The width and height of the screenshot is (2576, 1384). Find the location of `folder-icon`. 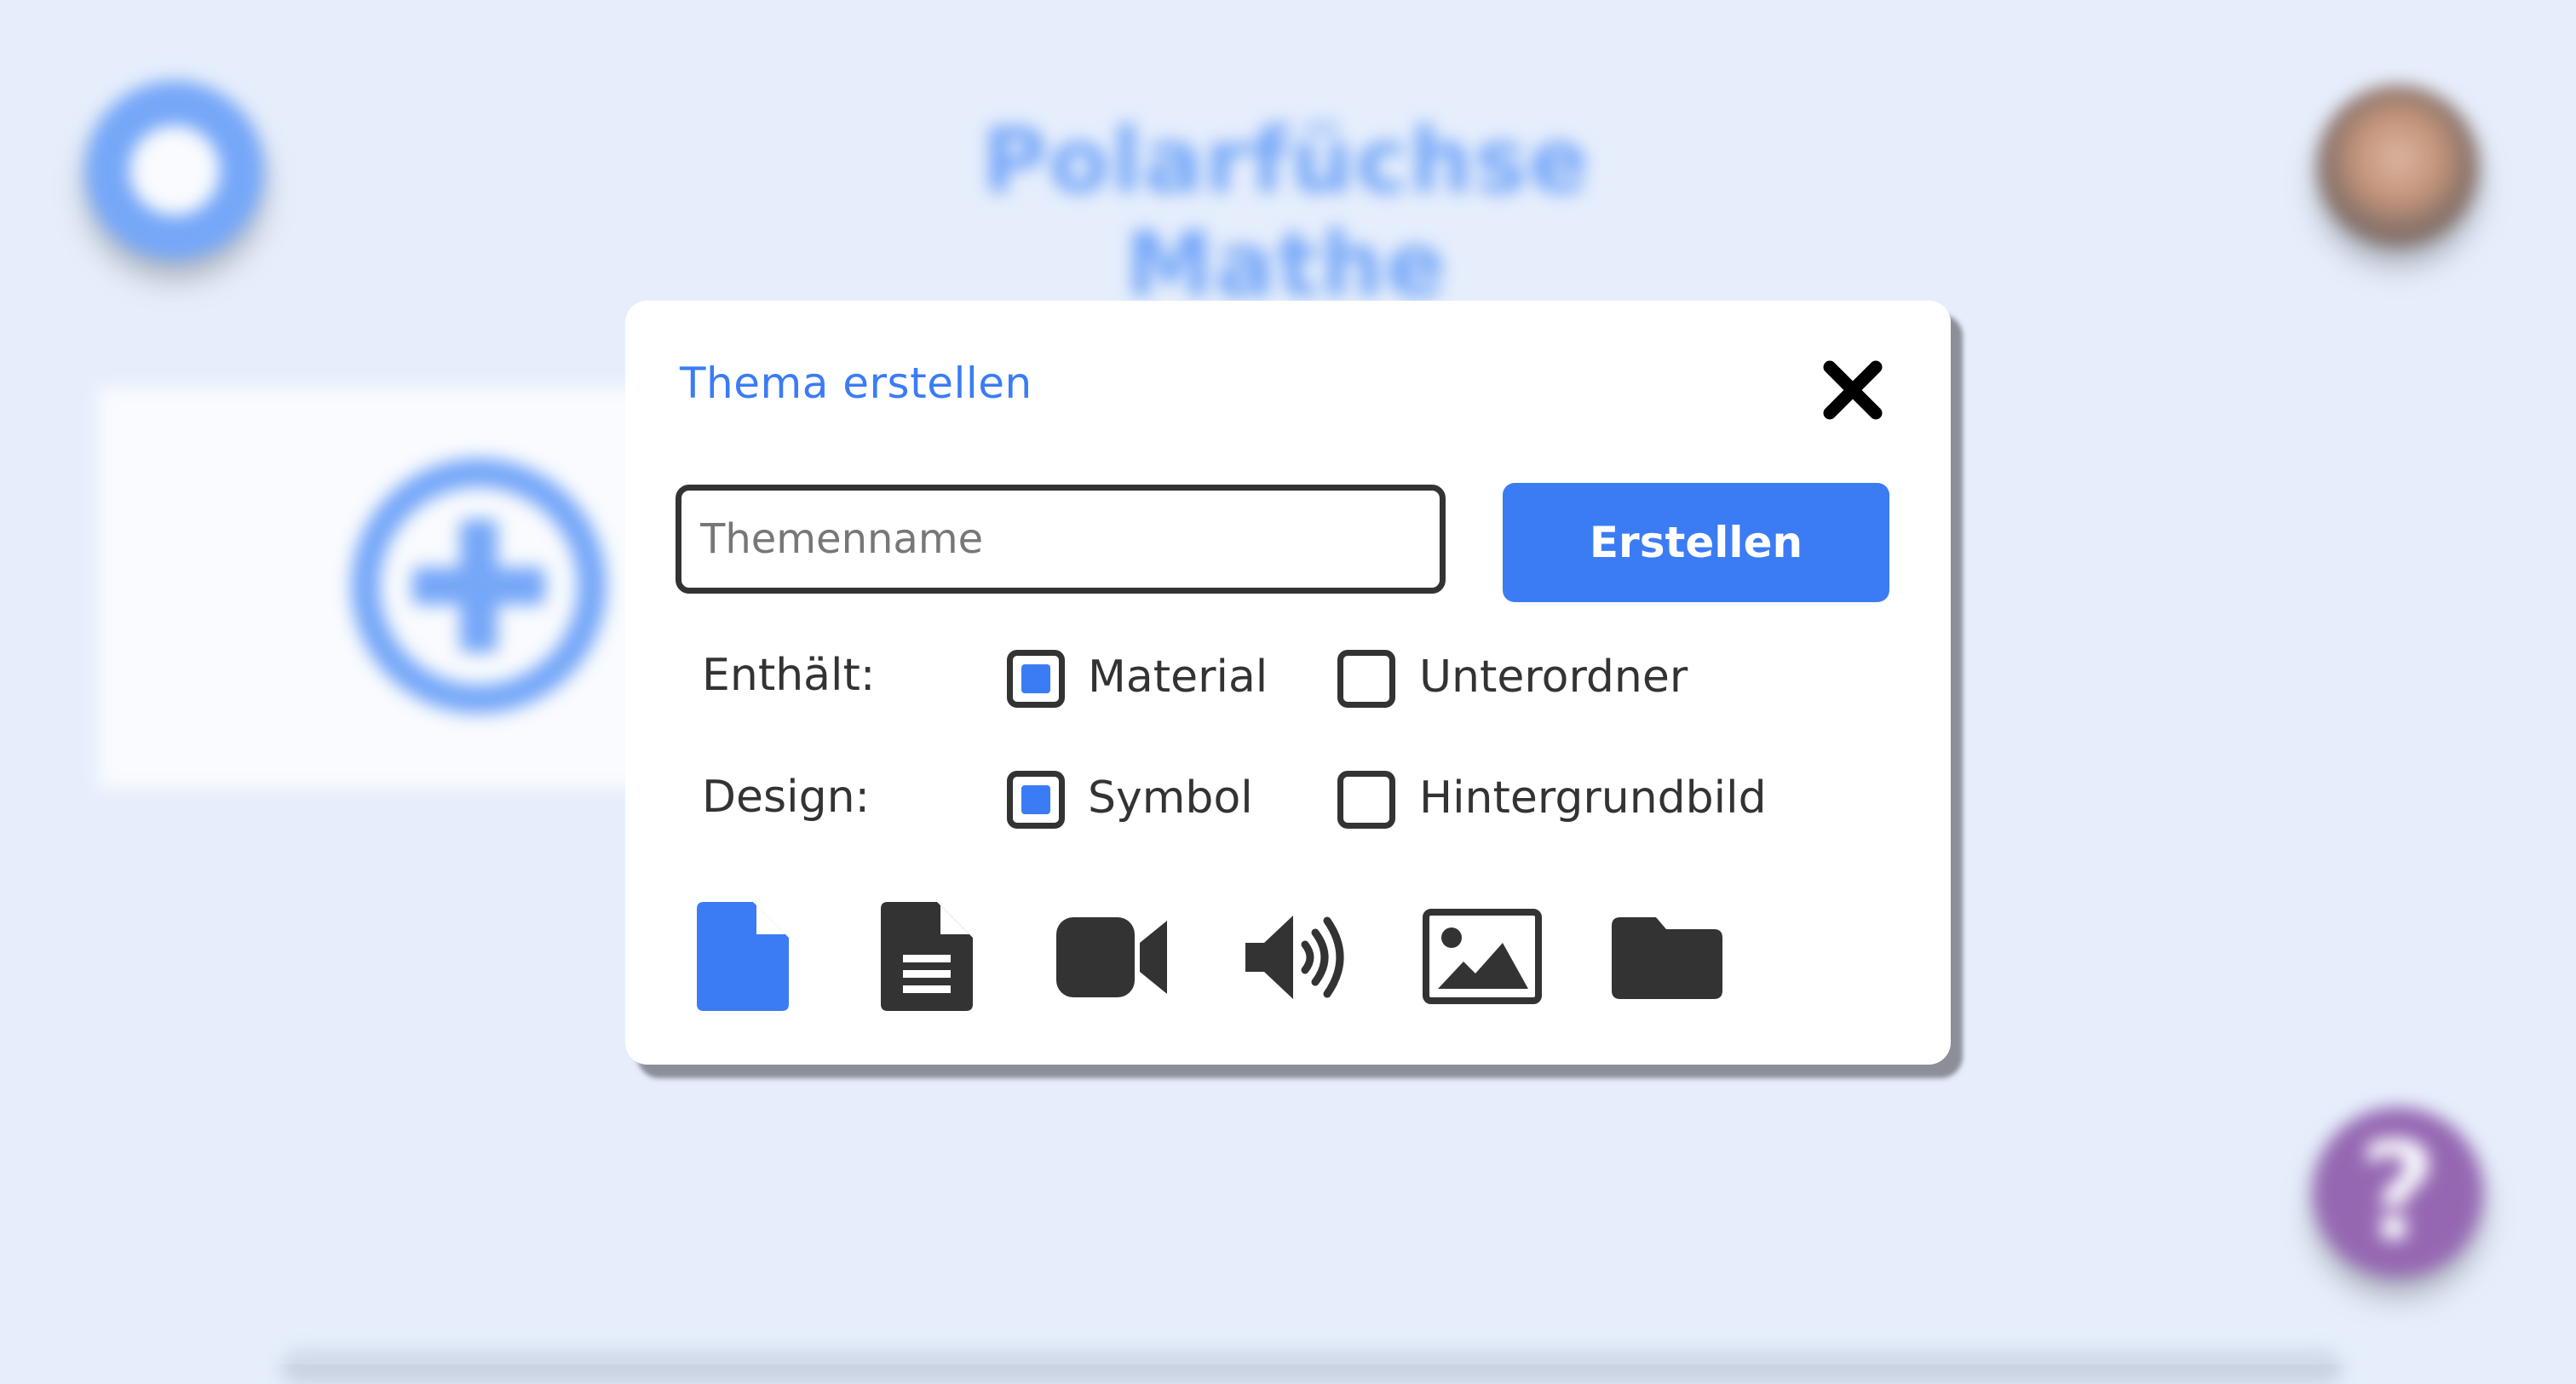

folder-icon is located at coordinates (1667, 958).